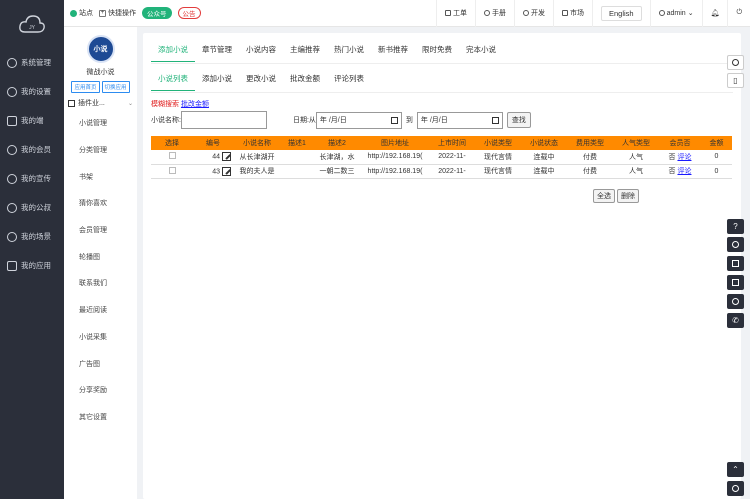 The image size is (750, 499). Describe the element at coordinates (157, 13) in the screenshot. I see `public-account-badge: 公众号` at that location.